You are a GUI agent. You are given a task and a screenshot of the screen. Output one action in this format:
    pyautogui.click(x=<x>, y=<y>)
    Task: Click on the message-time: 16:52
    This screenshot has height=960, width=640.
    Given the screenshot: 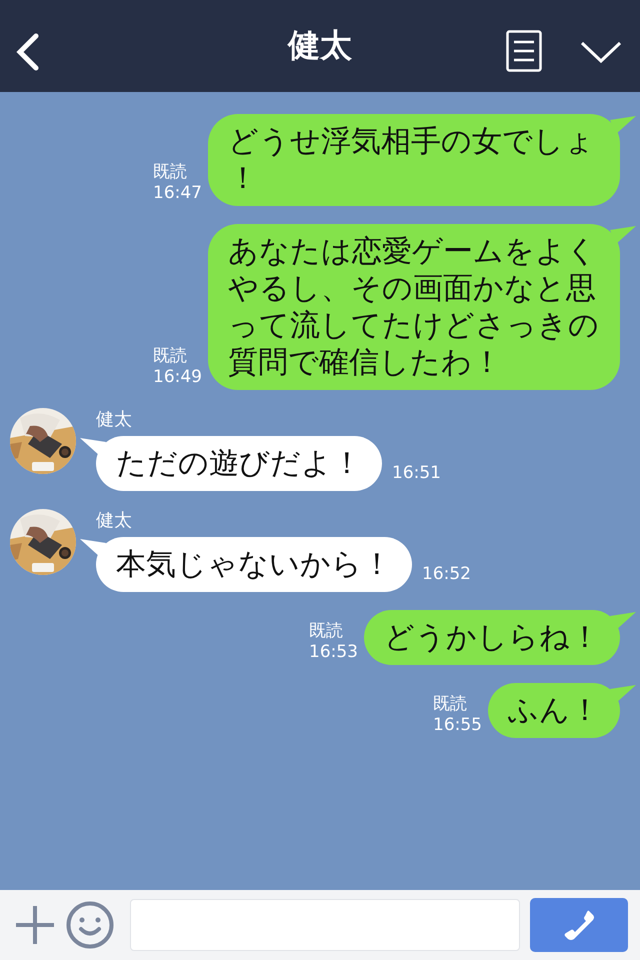 What is the action you would take?
    pyautogui.click(x=446, y=575)
    